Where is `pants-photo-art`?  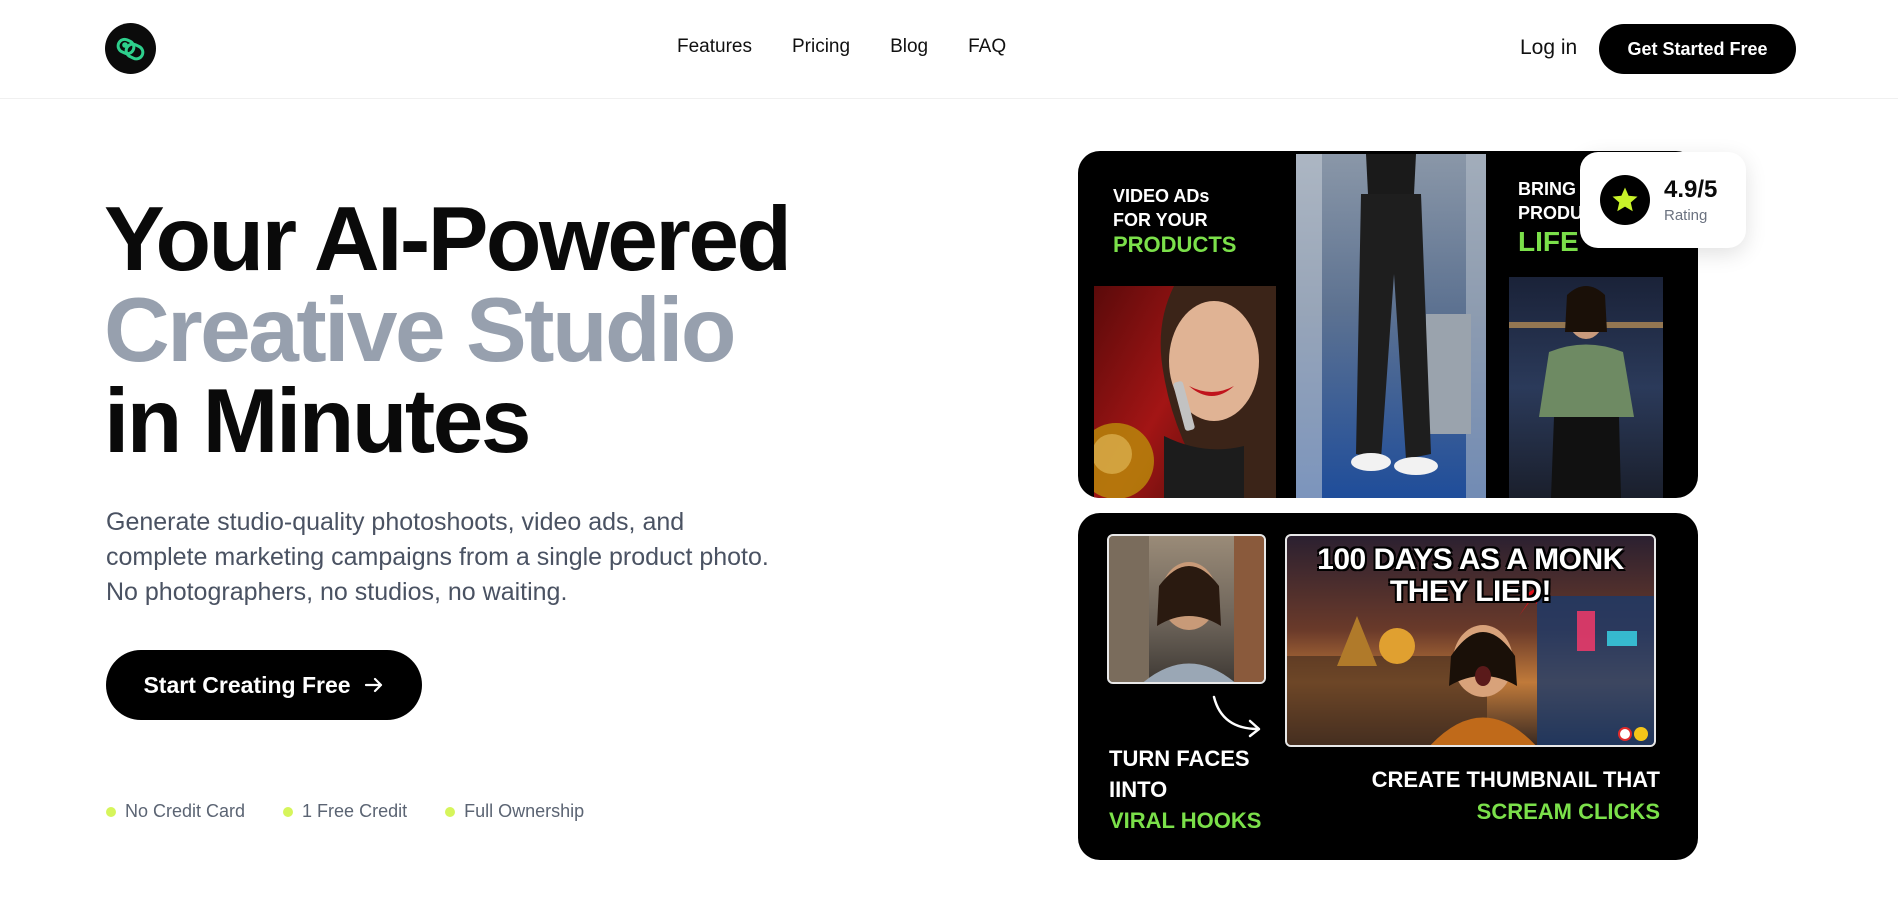 pants-photo-art is located at coordinates (1391, 326).